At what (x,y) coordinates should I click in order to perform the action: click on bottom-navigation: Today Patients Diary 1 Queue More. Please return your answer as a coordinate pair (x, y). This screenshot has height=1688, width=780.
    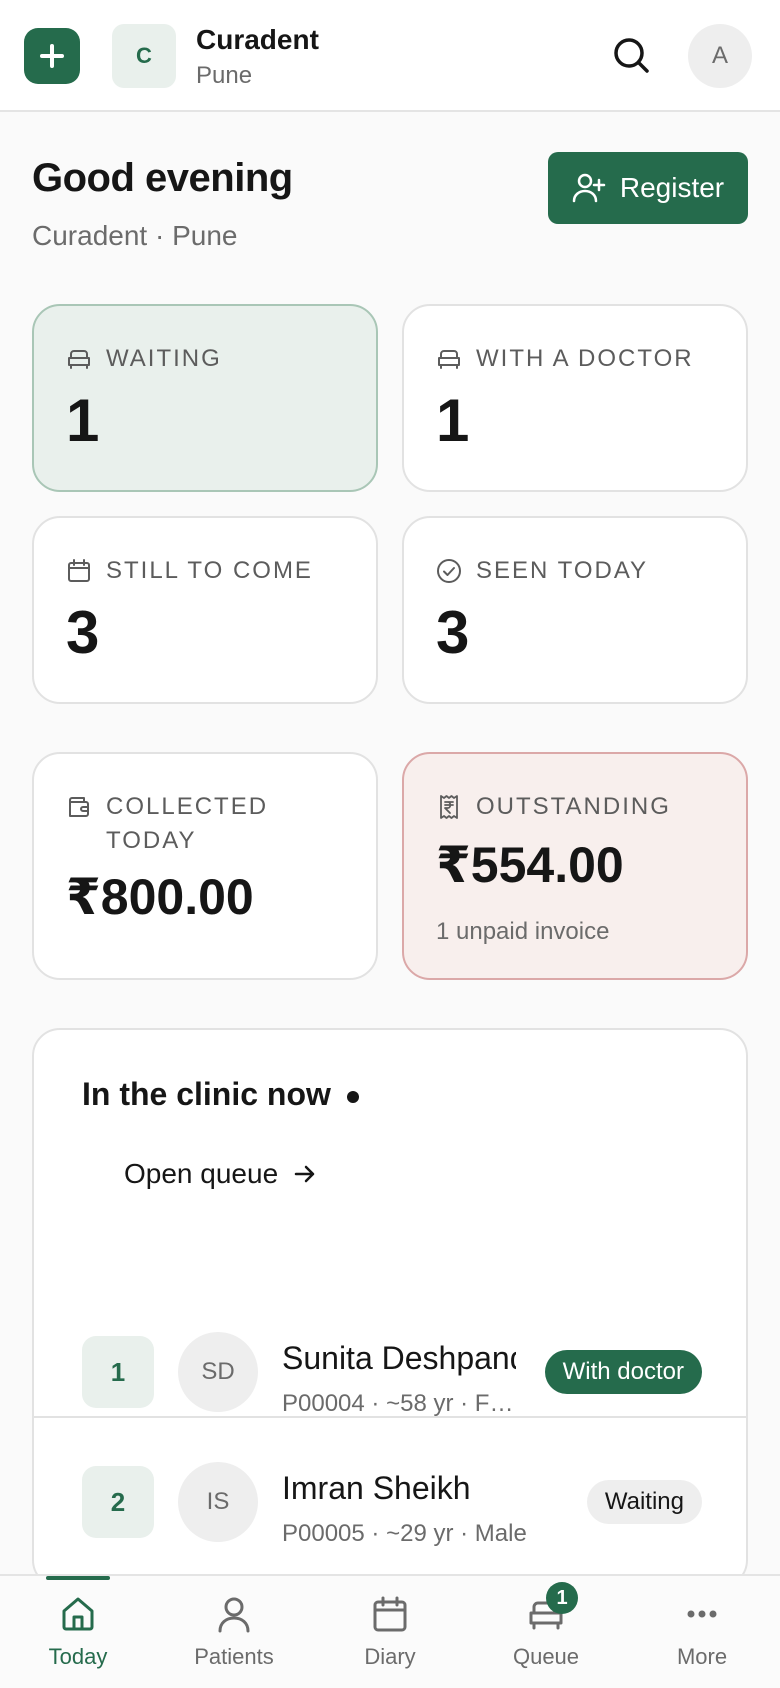
    Looking at the image, I should click on (390, 1631).